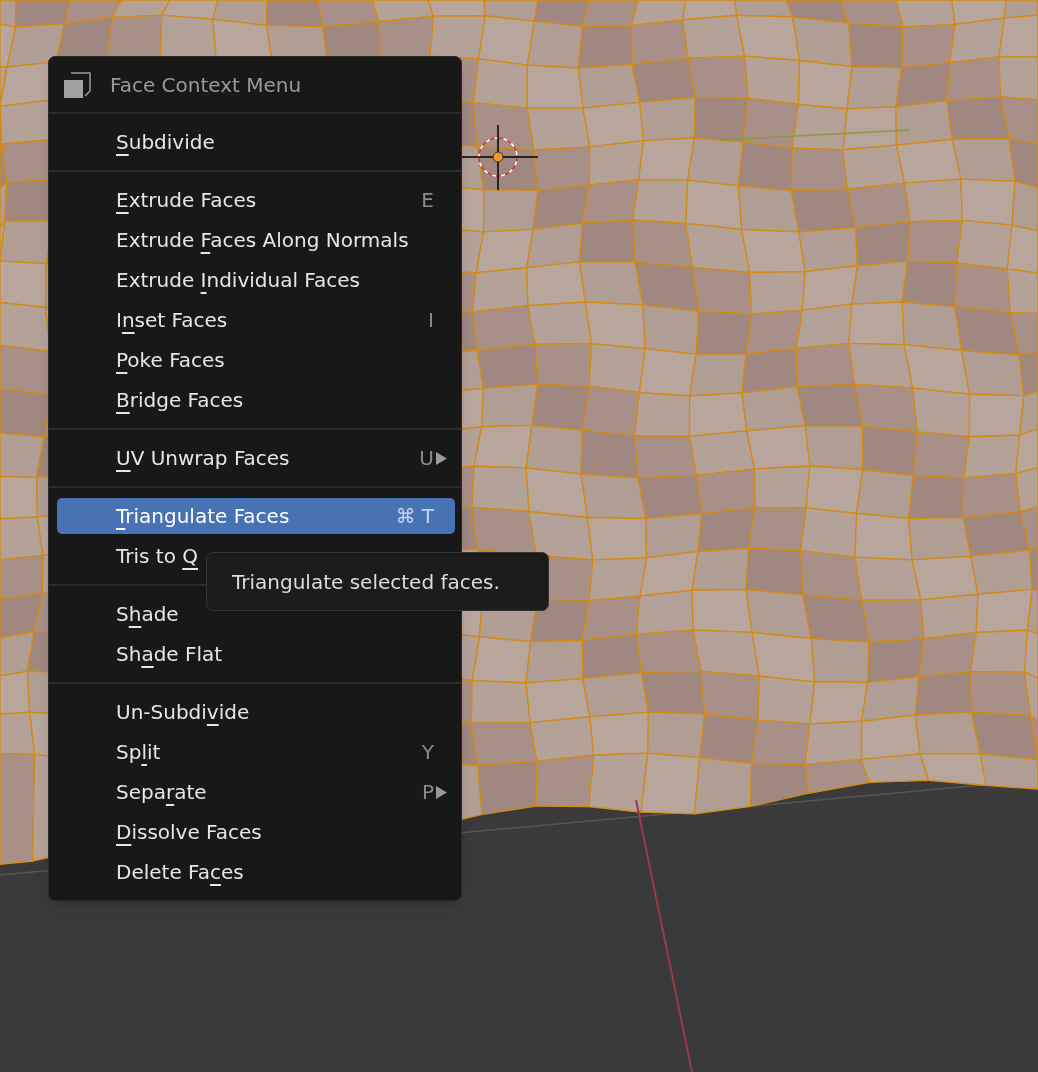  I want to click on menu-item-label: Extrude Faces Along Normals, so click(262, 240).